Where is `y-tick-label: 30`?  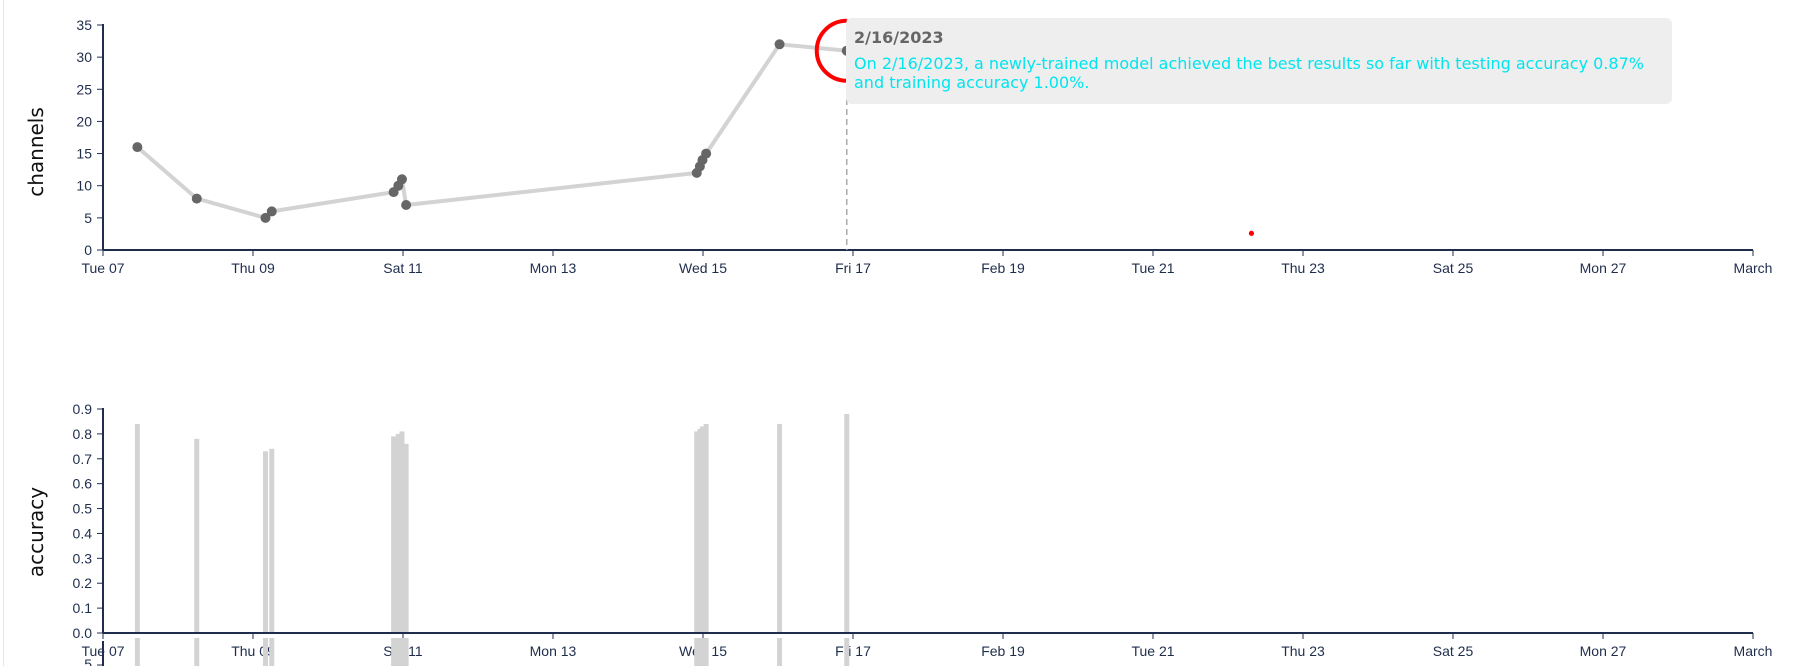 y-tick-label: 30 is located at coordinates (84, 57).